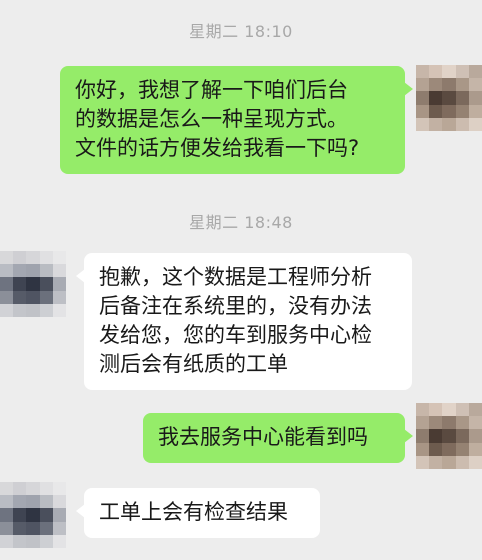  Describe the element at coordinates (241, 31) in the screenshot. I see `timestamp: 星期二 18:10` at that location.